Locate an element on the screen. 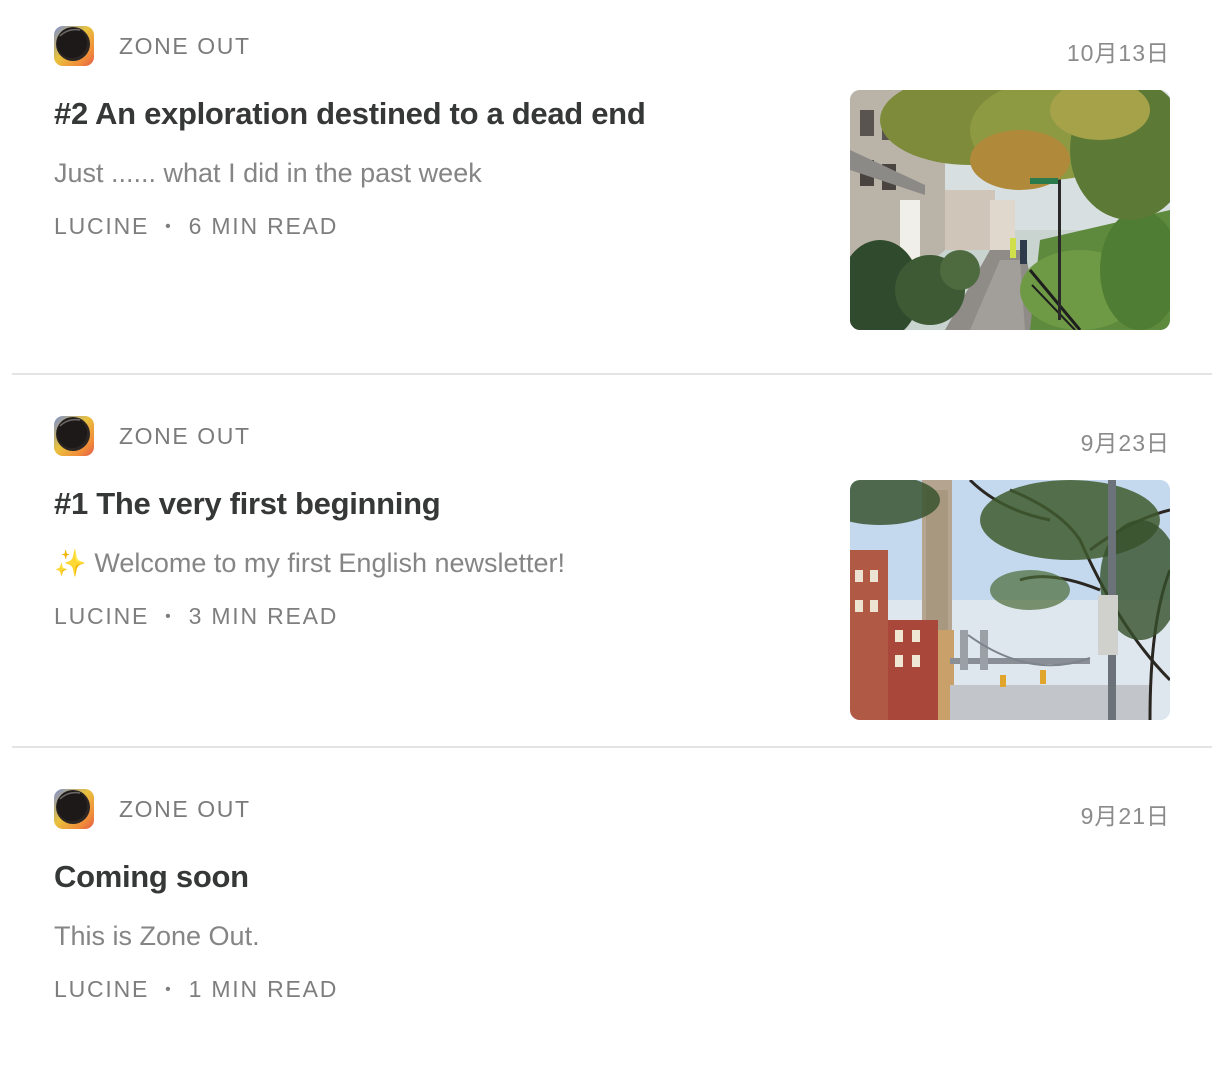 The height and width of the screenshot is (1066, 1220). post-subtitle: Just ...... what I did in the past week is located at coordinates (268, 173).